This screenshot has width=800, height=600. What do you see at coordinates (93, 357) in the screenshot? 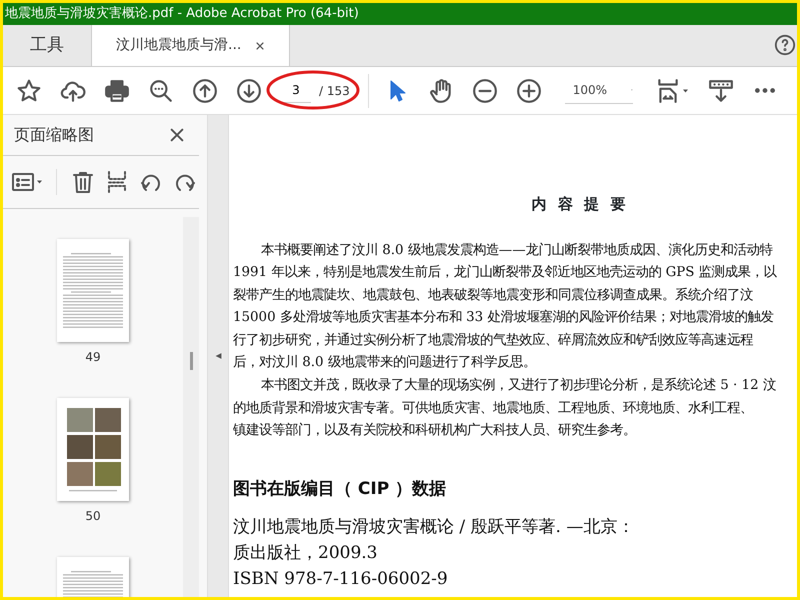
I see `page-label: 49` at bounding box center [93, 357].